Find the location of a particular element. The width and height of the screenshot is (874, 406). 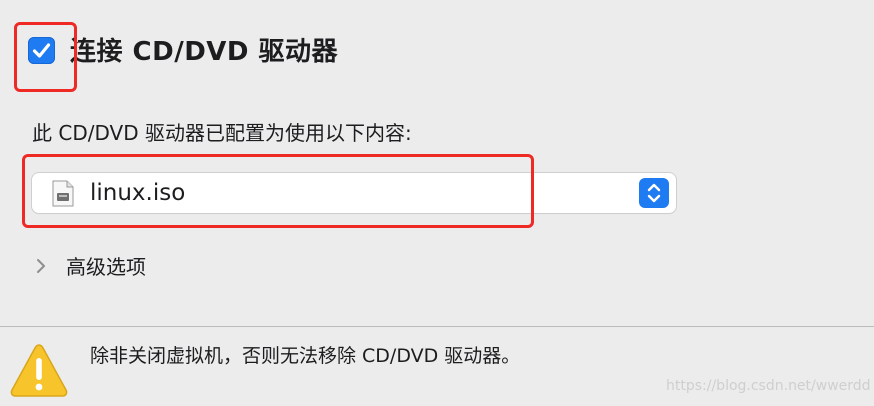

updown-chevron-icon is located at coordinates (654, 193).